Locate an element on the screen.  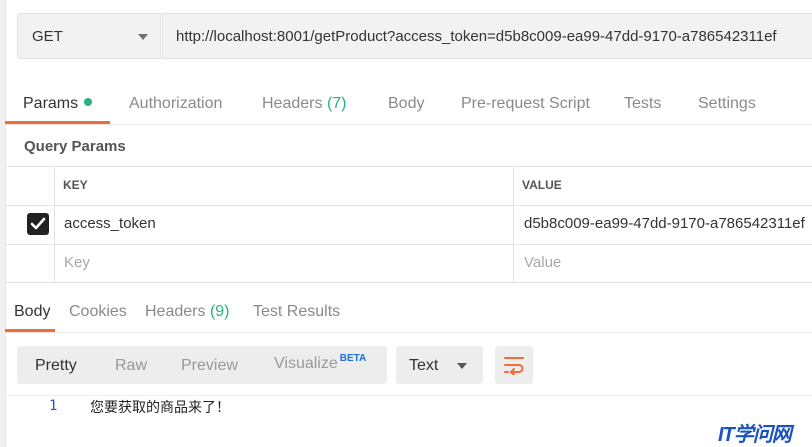
window-left-edge is located at coordinates (3, 223).